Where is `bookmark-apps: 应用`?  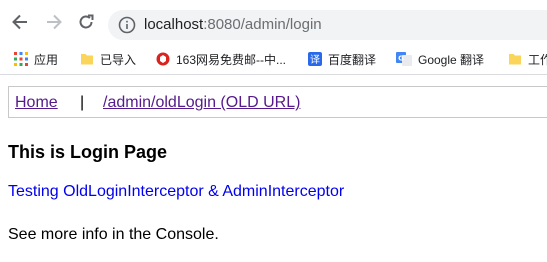 bookmark-apps: 应用 is located at coordinates (36, 59).